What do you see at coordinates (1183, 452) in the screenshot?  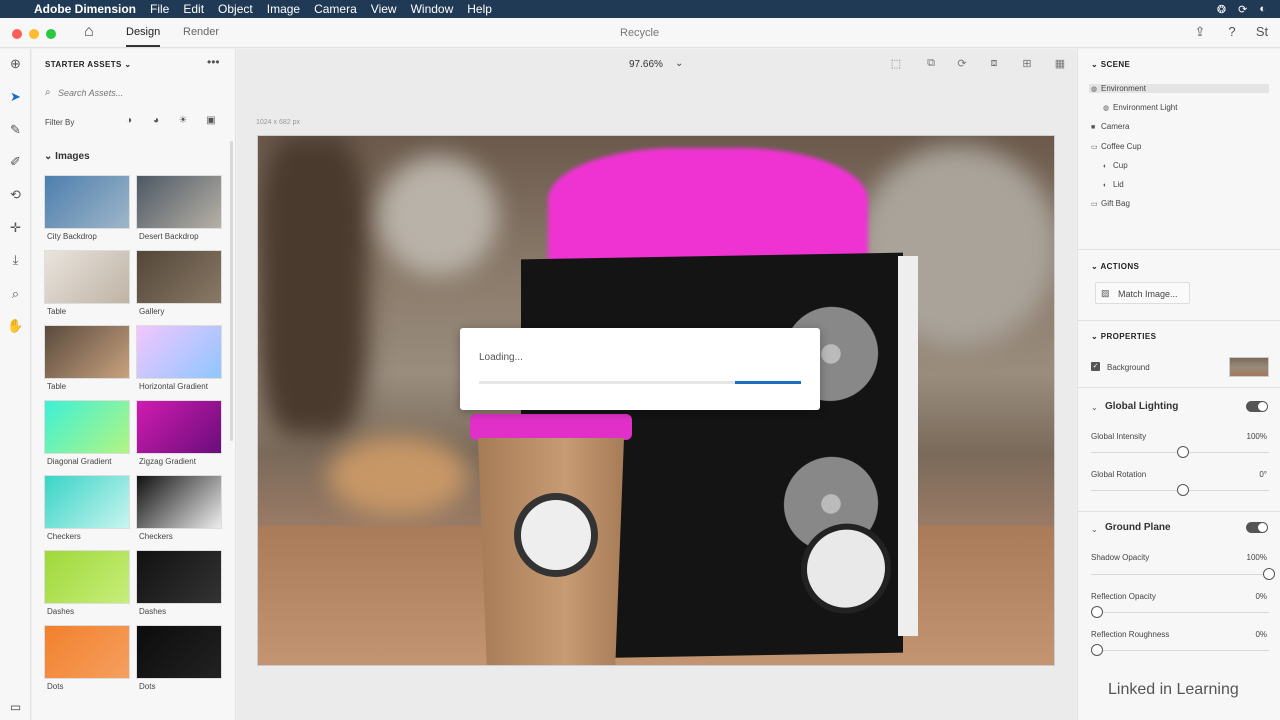 I see `global-intensity-knob` at bounding box center [1183, 452].